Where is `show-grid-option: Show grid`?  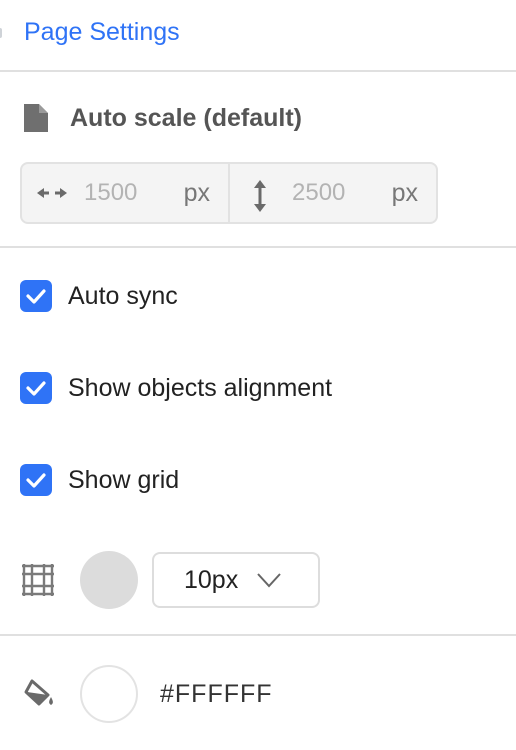 show-grid-option: Show grid is located at coordinates (99, 480).